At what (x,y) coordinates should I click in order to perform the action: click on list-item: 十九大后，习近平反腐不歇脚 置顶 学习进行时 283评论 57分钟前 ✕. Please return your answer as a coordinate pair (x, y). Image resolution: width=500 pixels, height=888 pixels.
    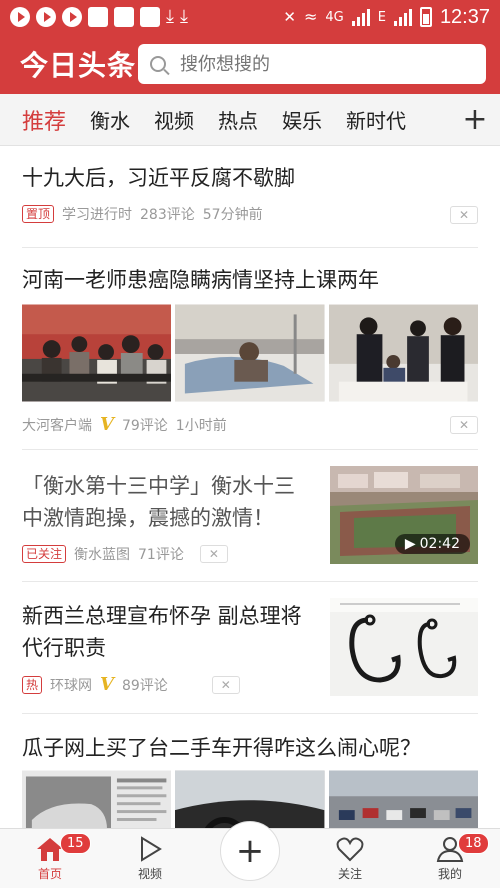
    Looking at the image, I should click on (250, 197).